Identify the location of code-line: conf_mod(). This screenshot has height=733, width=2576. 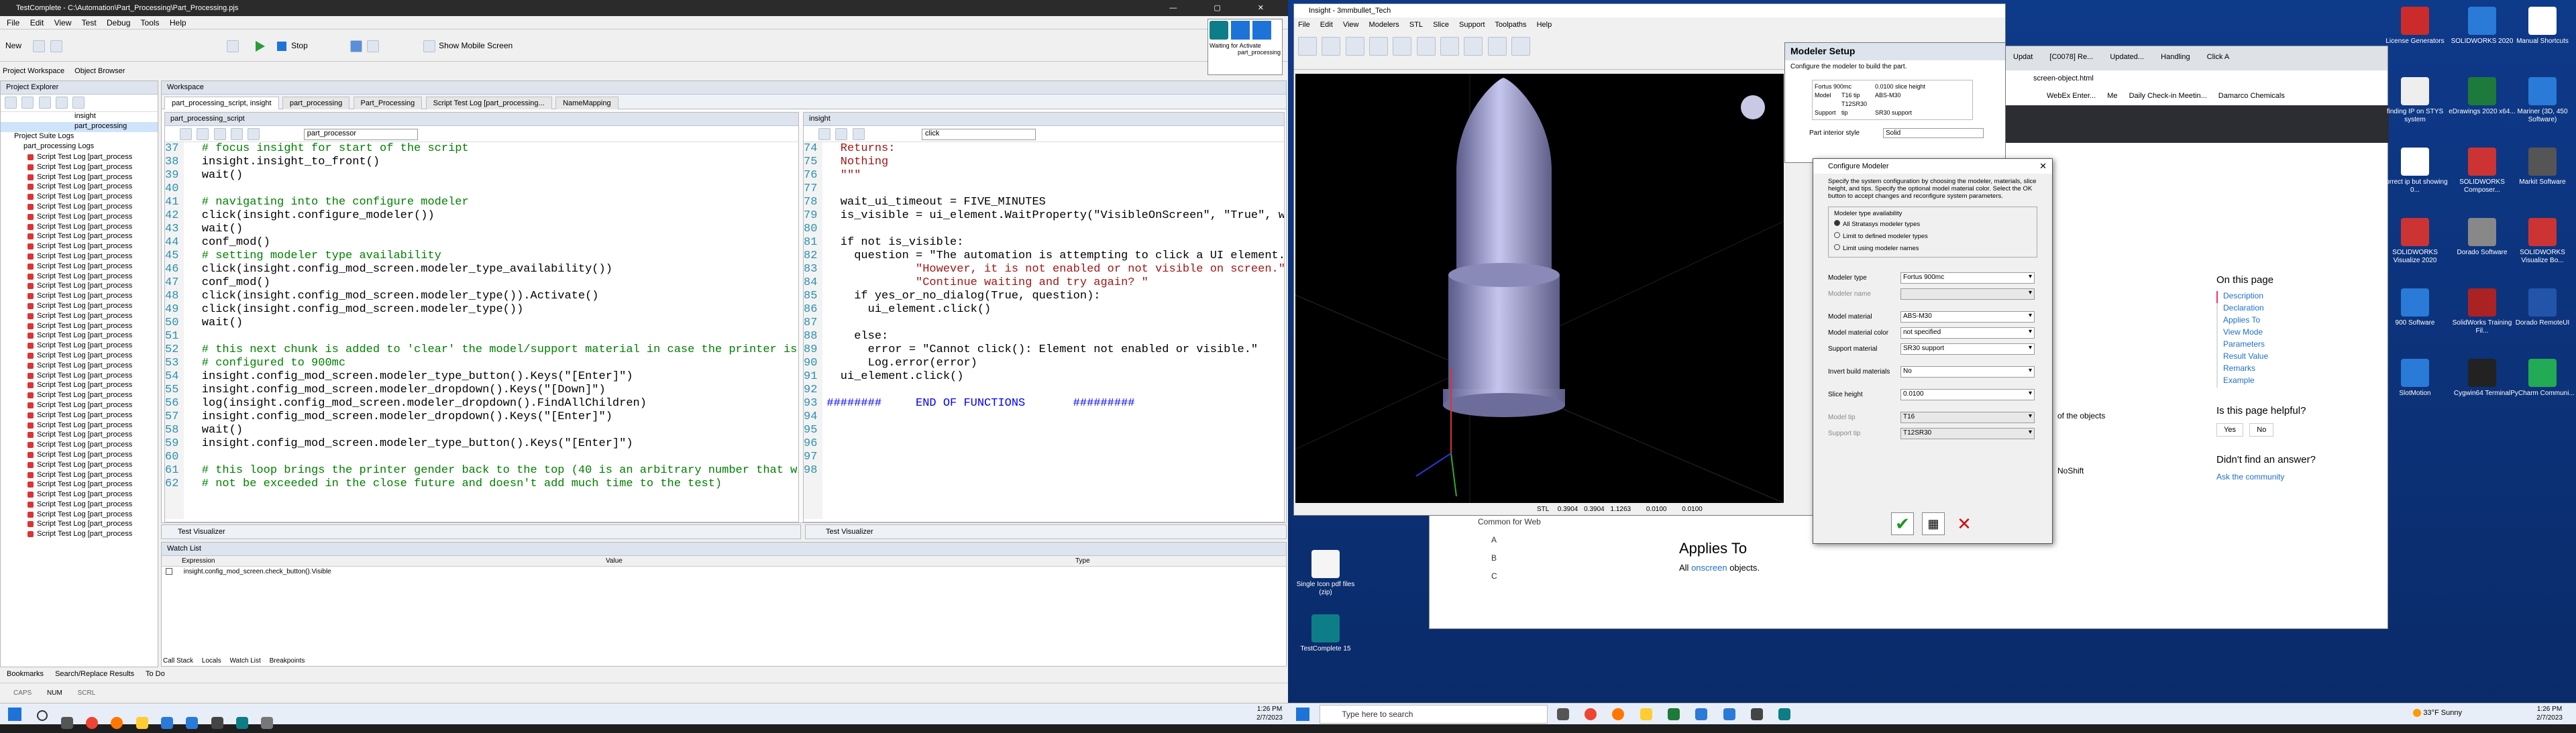
(493, 283).